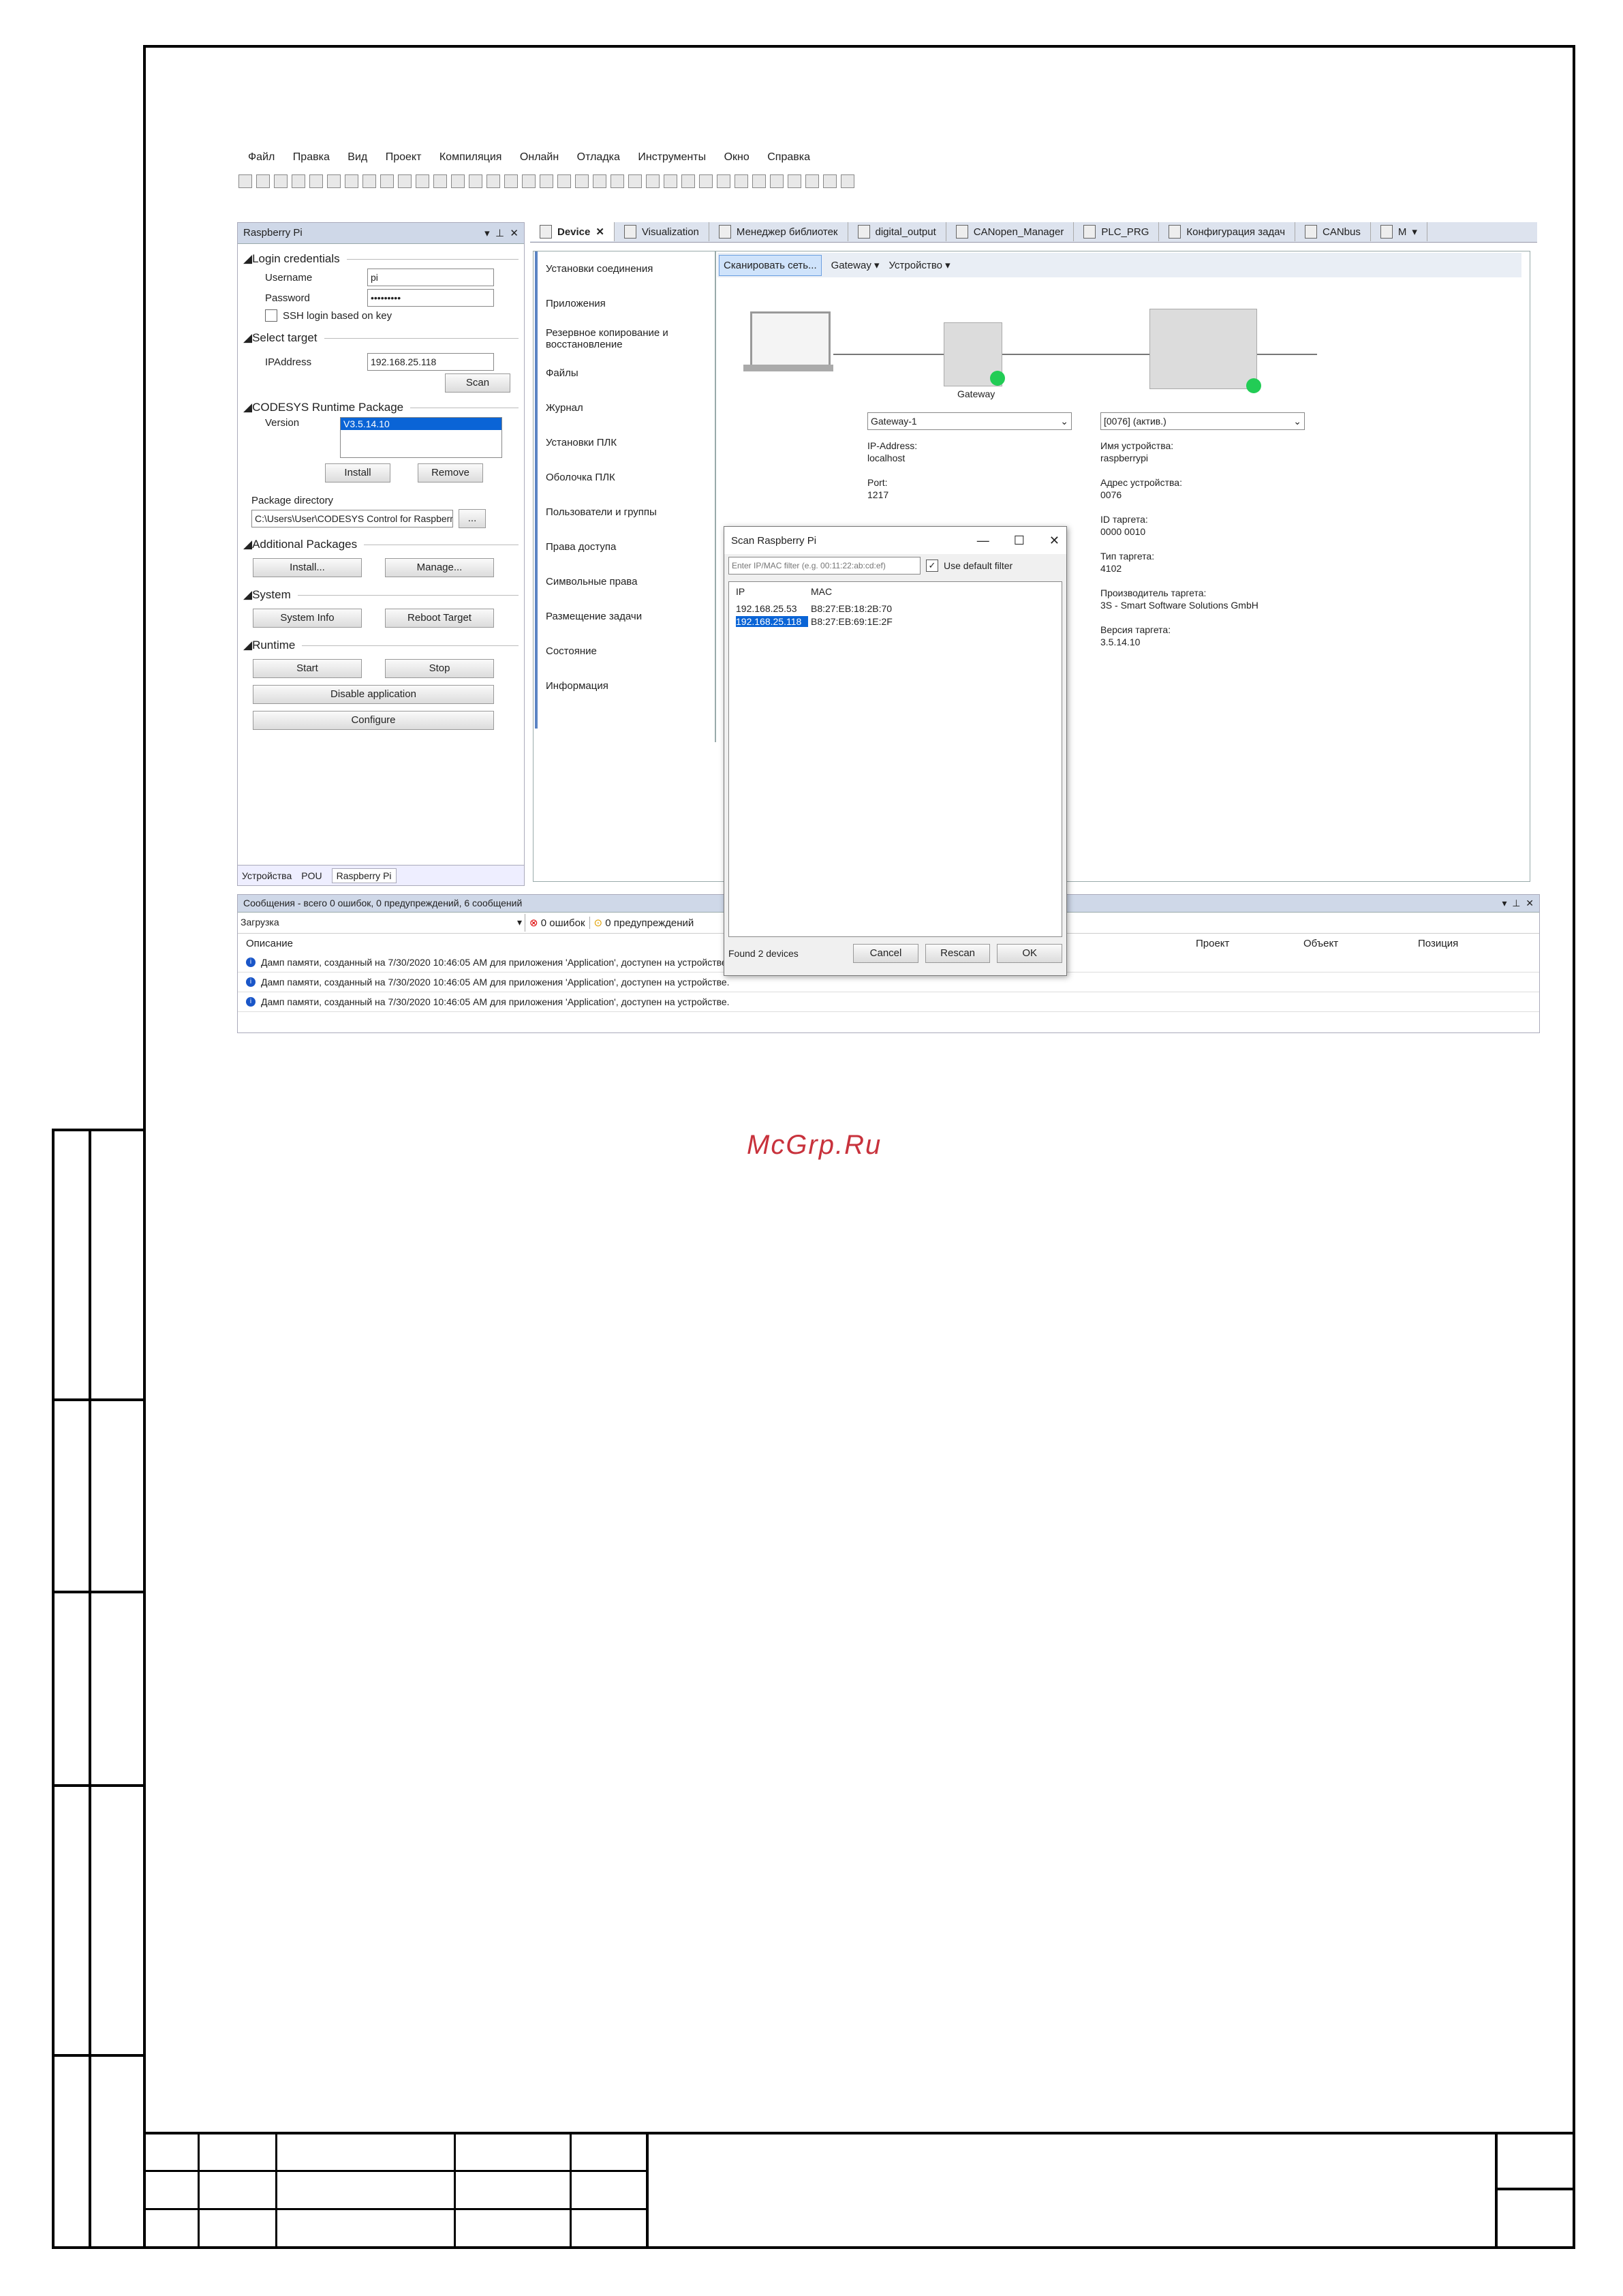 This screenshot has width=1623, height=2296. I want to click on col-project: Проект, so click(1212, 943).